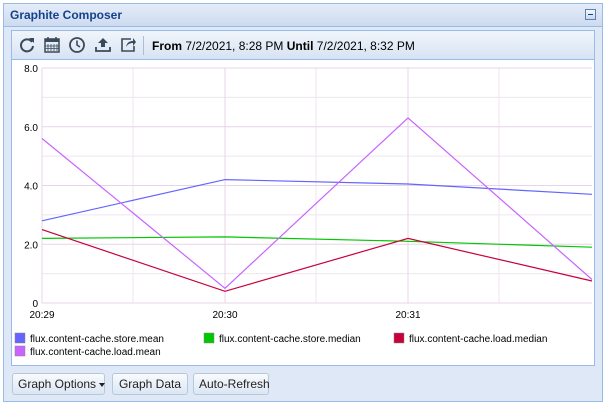 Image resolution: width=606 pixels, height=405 pixels. Describe the element at coordinates (95, 352) in the screenshot. I see `legend-label: flux.content-cache.load.mean` at that location.